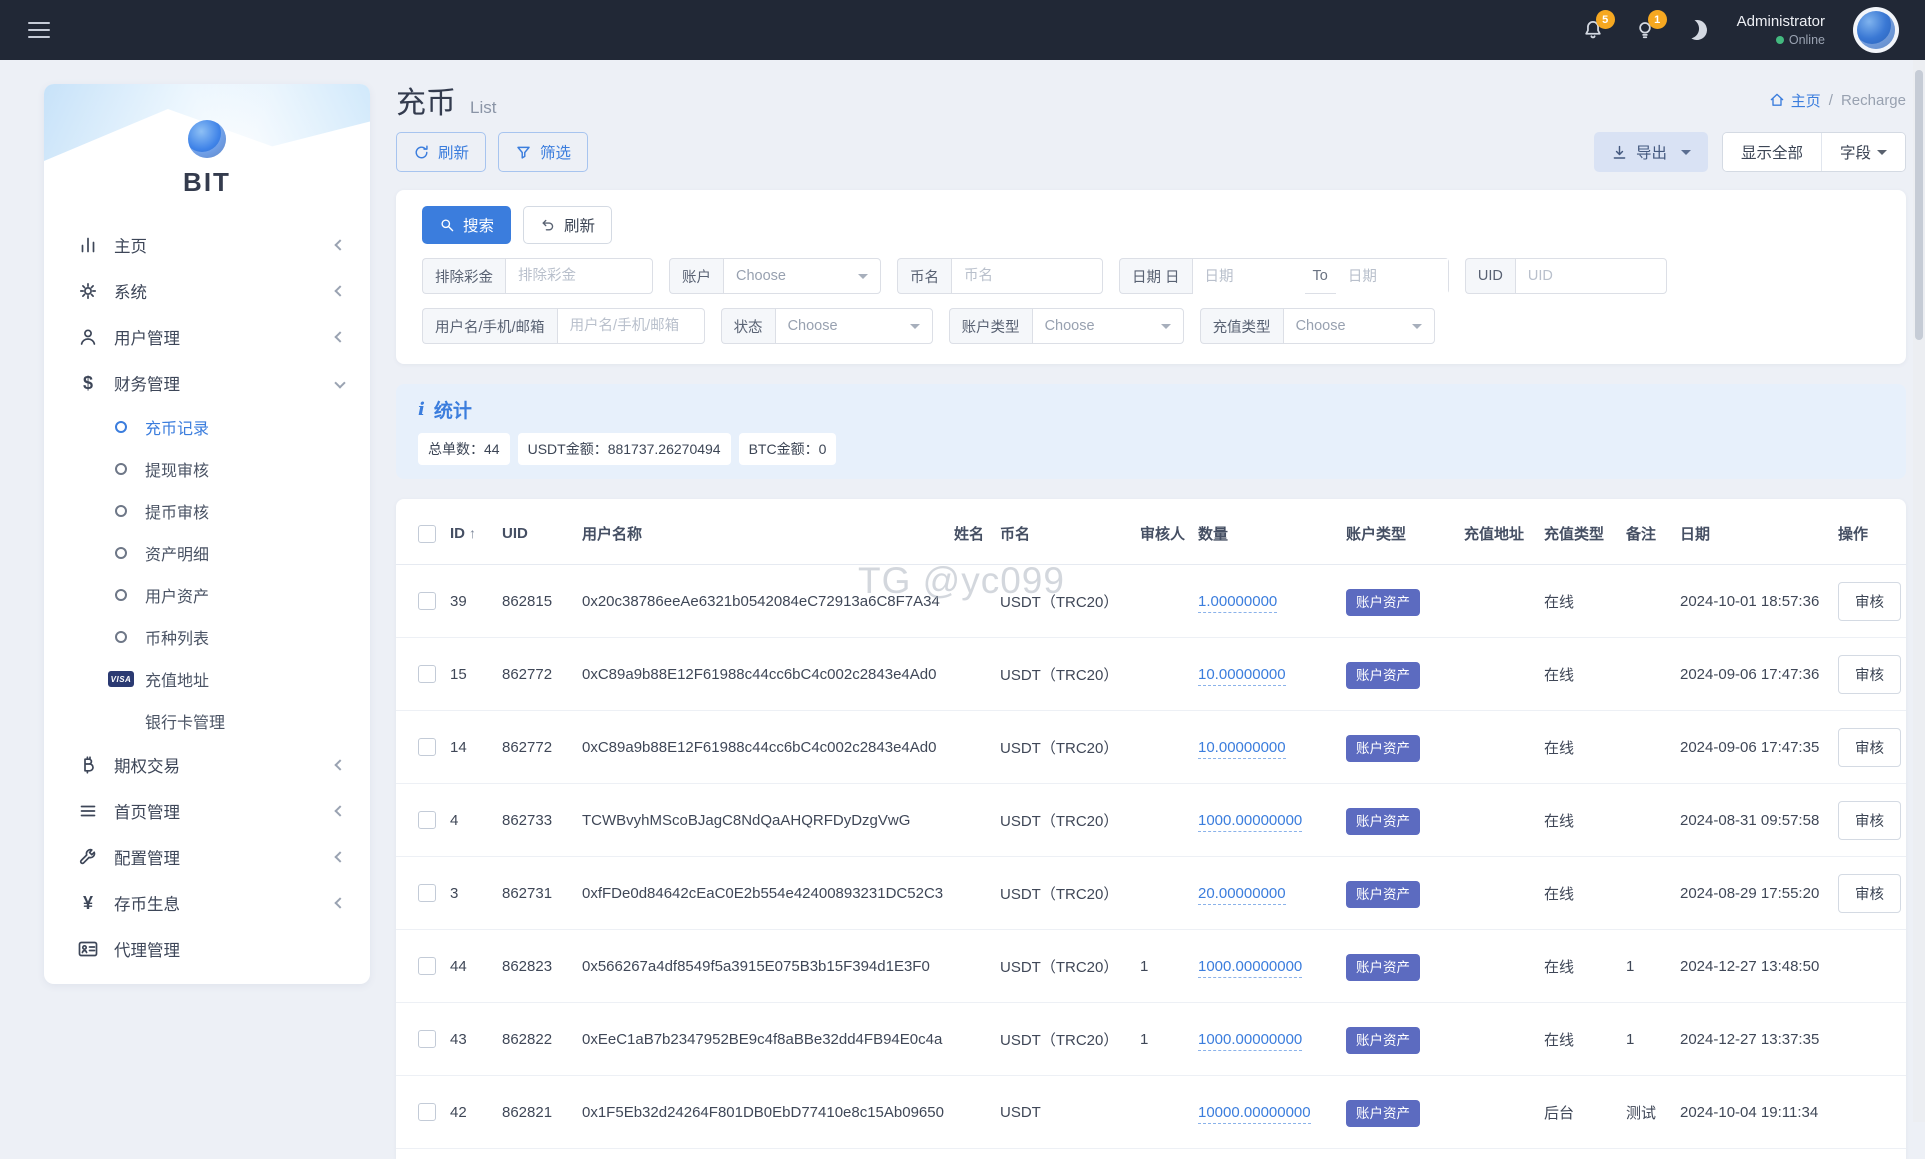 Image resolution: width=1925 pixels, height=1159 pixels. Describe the element at coordinates (1027, 276) in the screenshot. I see `coin-input` at that location.